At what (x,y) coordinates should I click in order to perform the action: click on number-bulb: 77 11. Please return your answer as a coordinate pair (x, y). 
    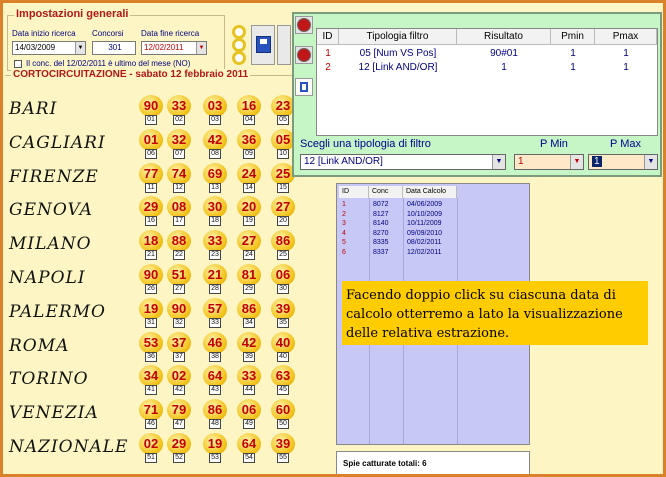
    Looking at the image, I should click on (151, 177).